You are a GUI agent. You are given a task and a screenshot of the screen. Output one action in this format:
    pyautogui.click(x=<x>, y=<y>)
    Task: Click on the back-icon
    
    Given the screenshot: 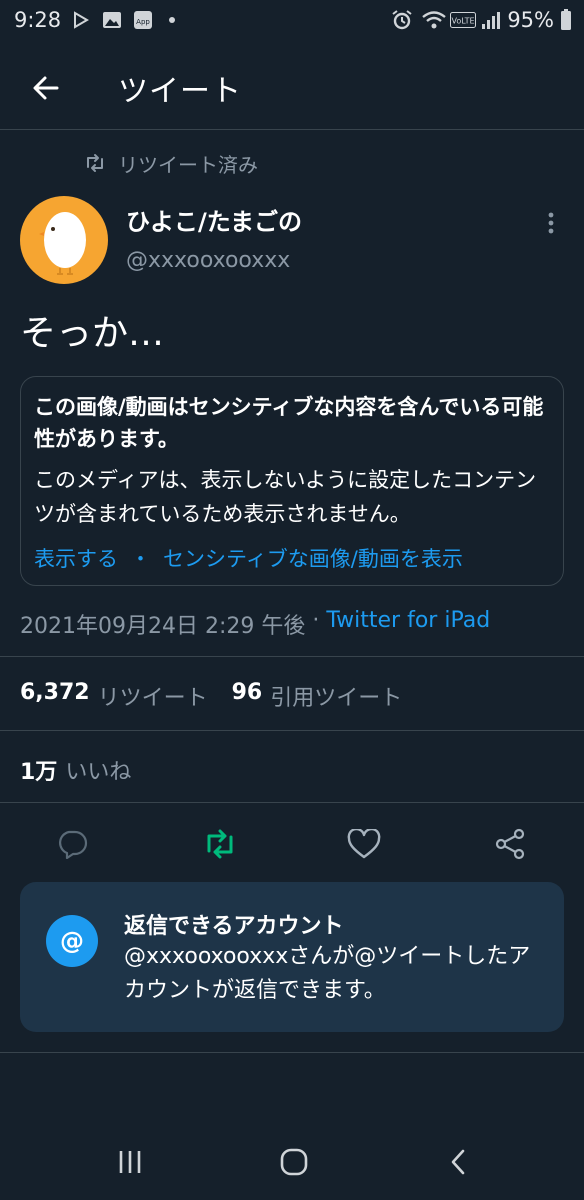 What is the action you would take?
    pyautogui.click(x=458, y=1162)
    